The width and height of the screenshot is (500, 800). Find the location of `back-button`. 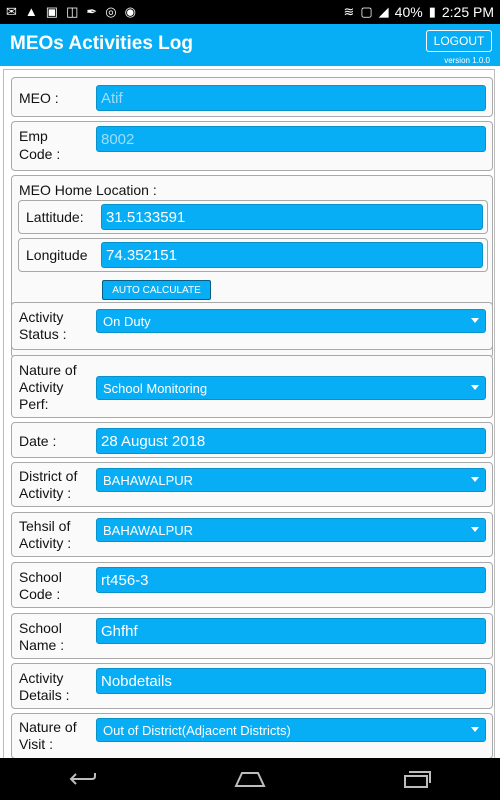

back-button is located at coordinates (83, 779).